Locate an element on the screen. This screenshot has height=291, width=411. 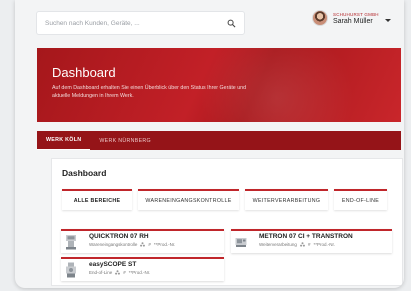
tab-werk-koeln: WERK KÖLN is located at coordinates (64, 140).